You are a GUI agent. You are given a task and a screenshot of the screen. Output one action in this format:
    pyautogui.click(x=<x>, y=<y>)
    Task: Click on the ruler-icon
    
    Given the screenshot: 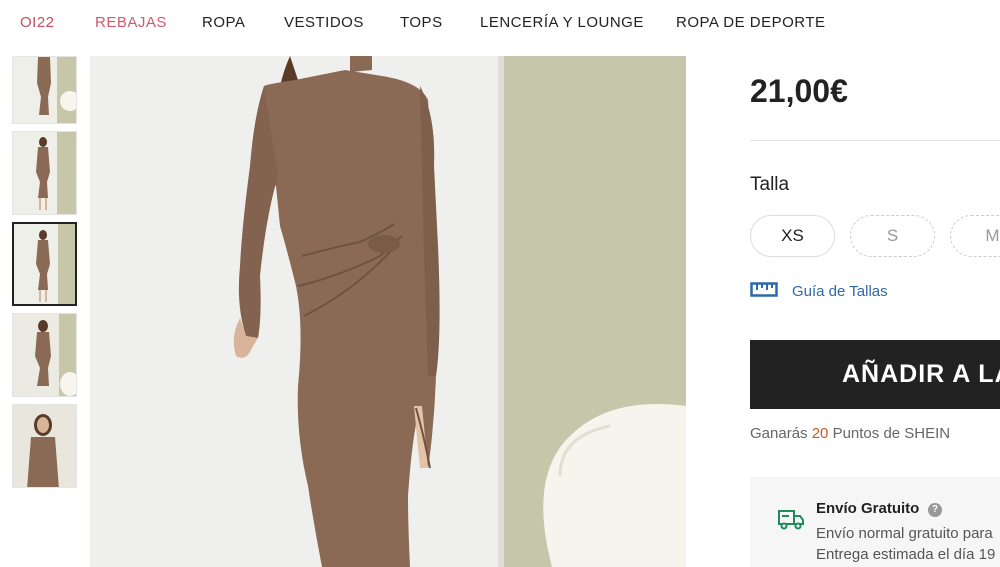 What is the action you would take?
    pyautogui.click(x=764, y=291)
    